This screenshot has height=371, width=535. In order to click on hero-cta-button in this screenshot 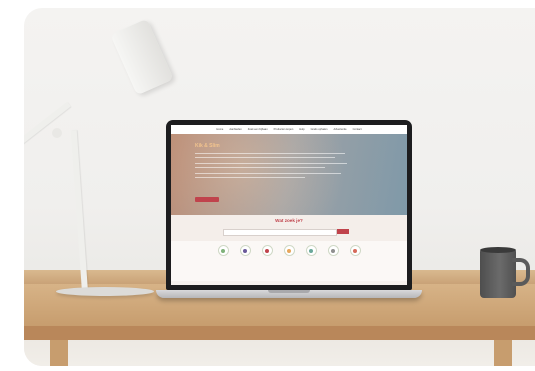, I will do `click(207, 199)`.